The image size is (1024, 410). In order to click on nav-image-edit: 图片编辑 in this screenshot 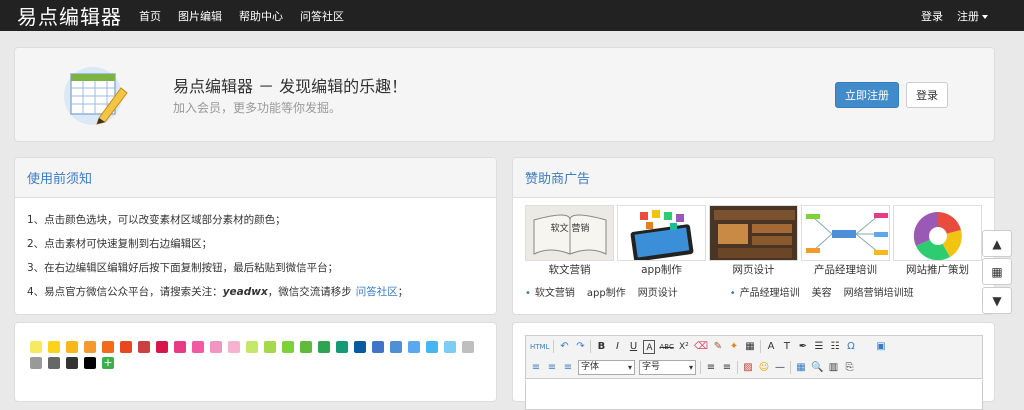, I will do `click(200, 16)`.